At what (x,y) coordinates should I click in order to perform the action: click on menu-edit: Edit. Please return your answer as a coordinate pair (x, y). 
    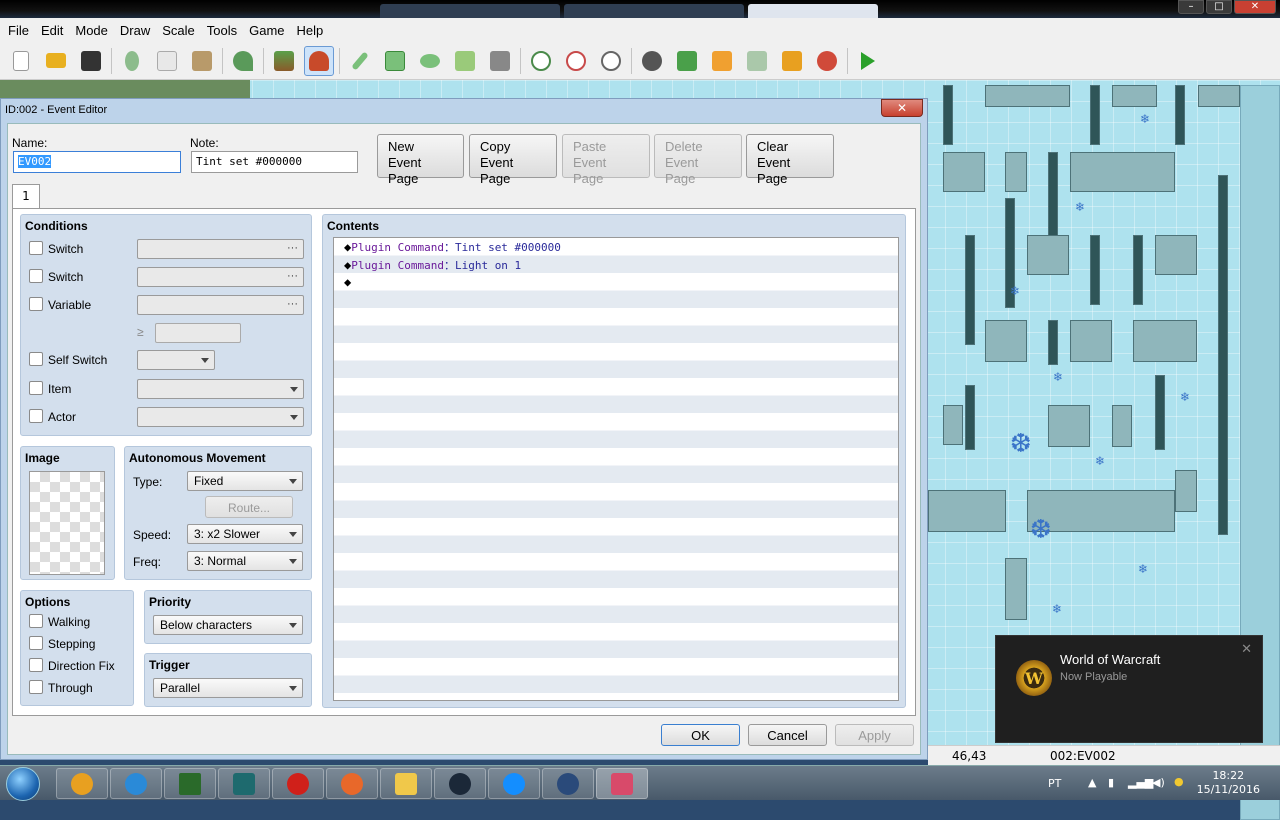
    Looking at the image, I should click on (52, 30).